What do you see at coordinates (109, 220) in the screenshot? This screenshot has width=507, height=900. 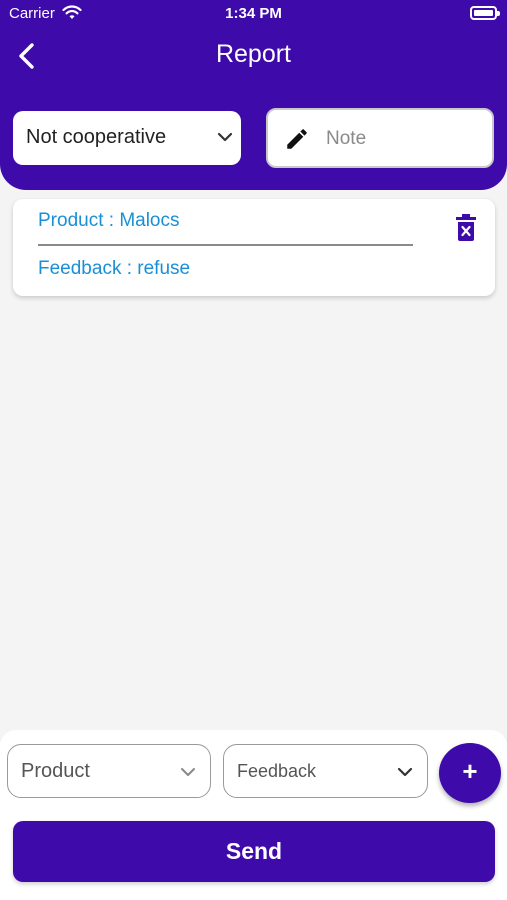 I see `report-item-product: Product : Malocs` at bounding box center [109, 220].